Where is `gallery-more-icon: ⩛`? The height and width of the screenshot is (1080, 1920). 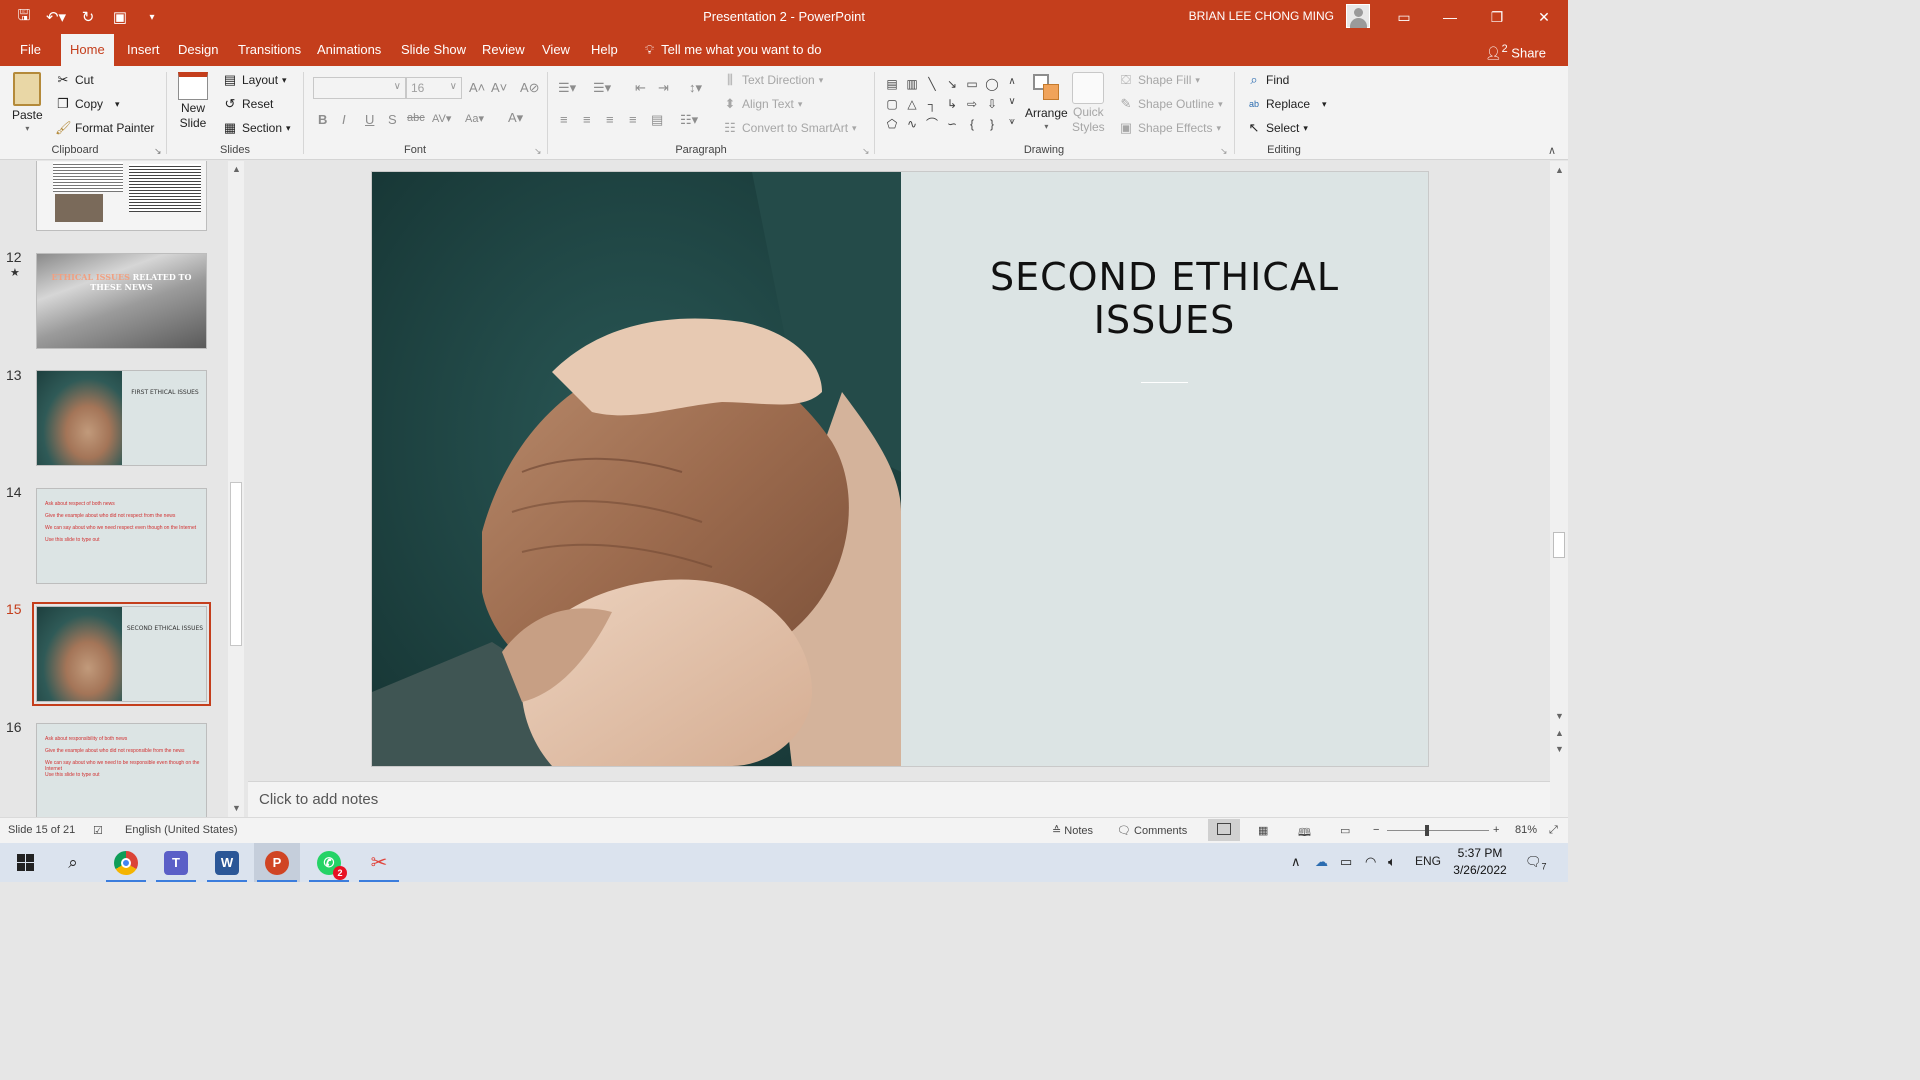
gallery-more-icon: ⩛ is located at coordinates (1012, 122).